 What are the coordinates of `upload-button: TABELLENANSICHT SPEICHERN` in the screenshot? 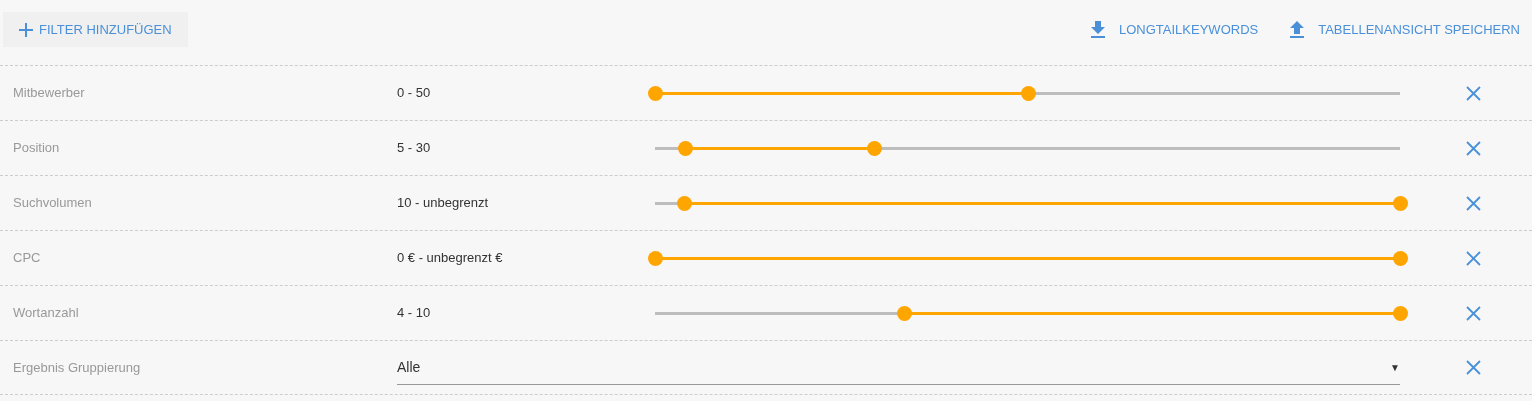 It's located at (1405, 29).